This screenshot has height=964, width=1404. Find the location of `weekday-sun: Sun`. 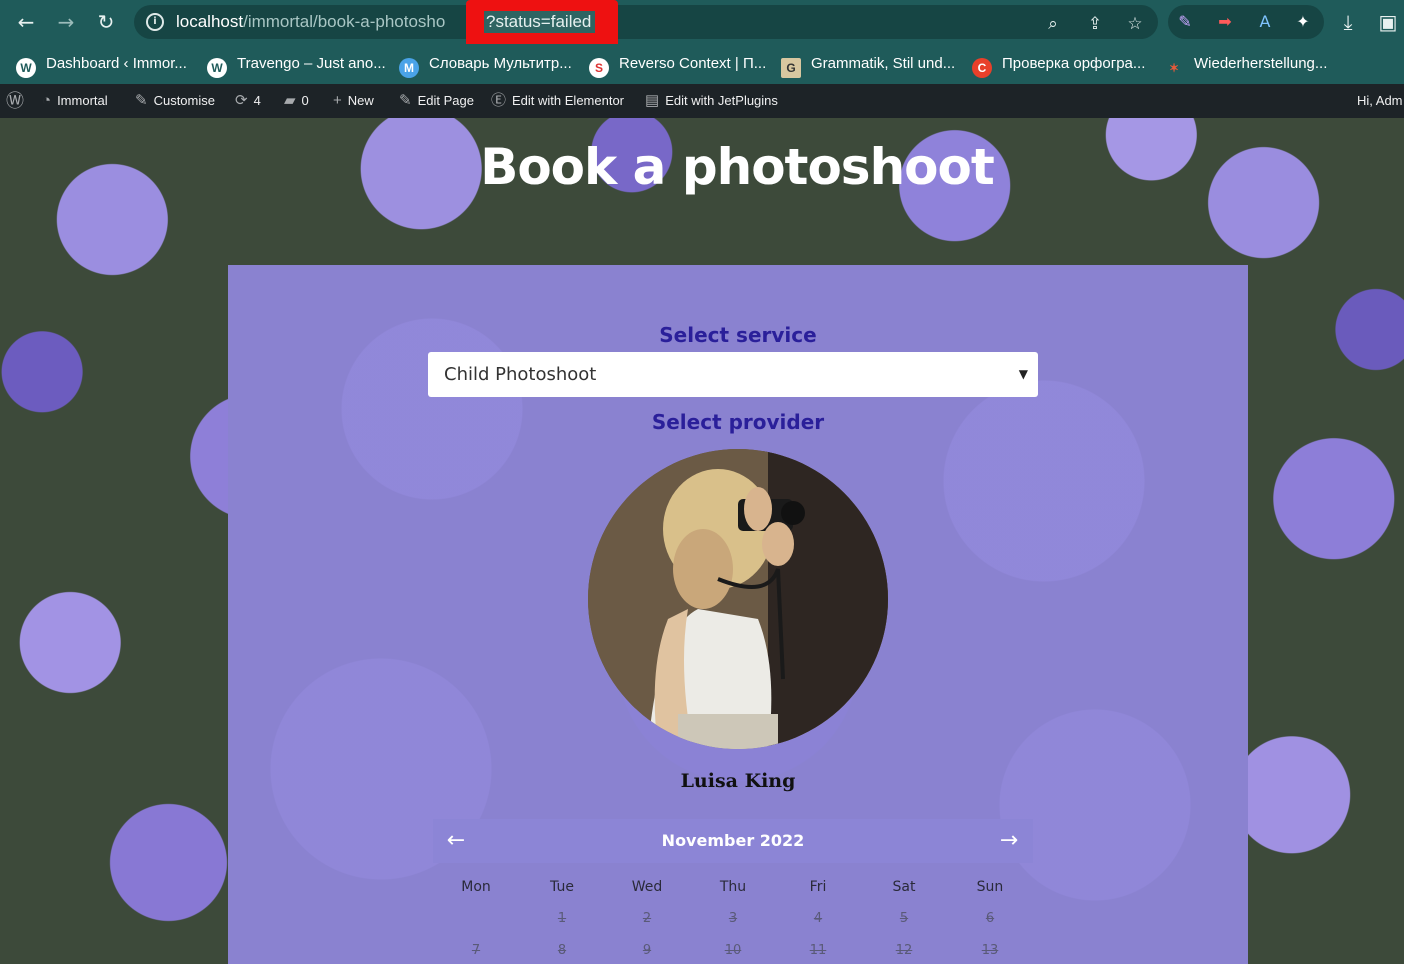

weekday-sun: Sun is located at coordinates (990, 887).